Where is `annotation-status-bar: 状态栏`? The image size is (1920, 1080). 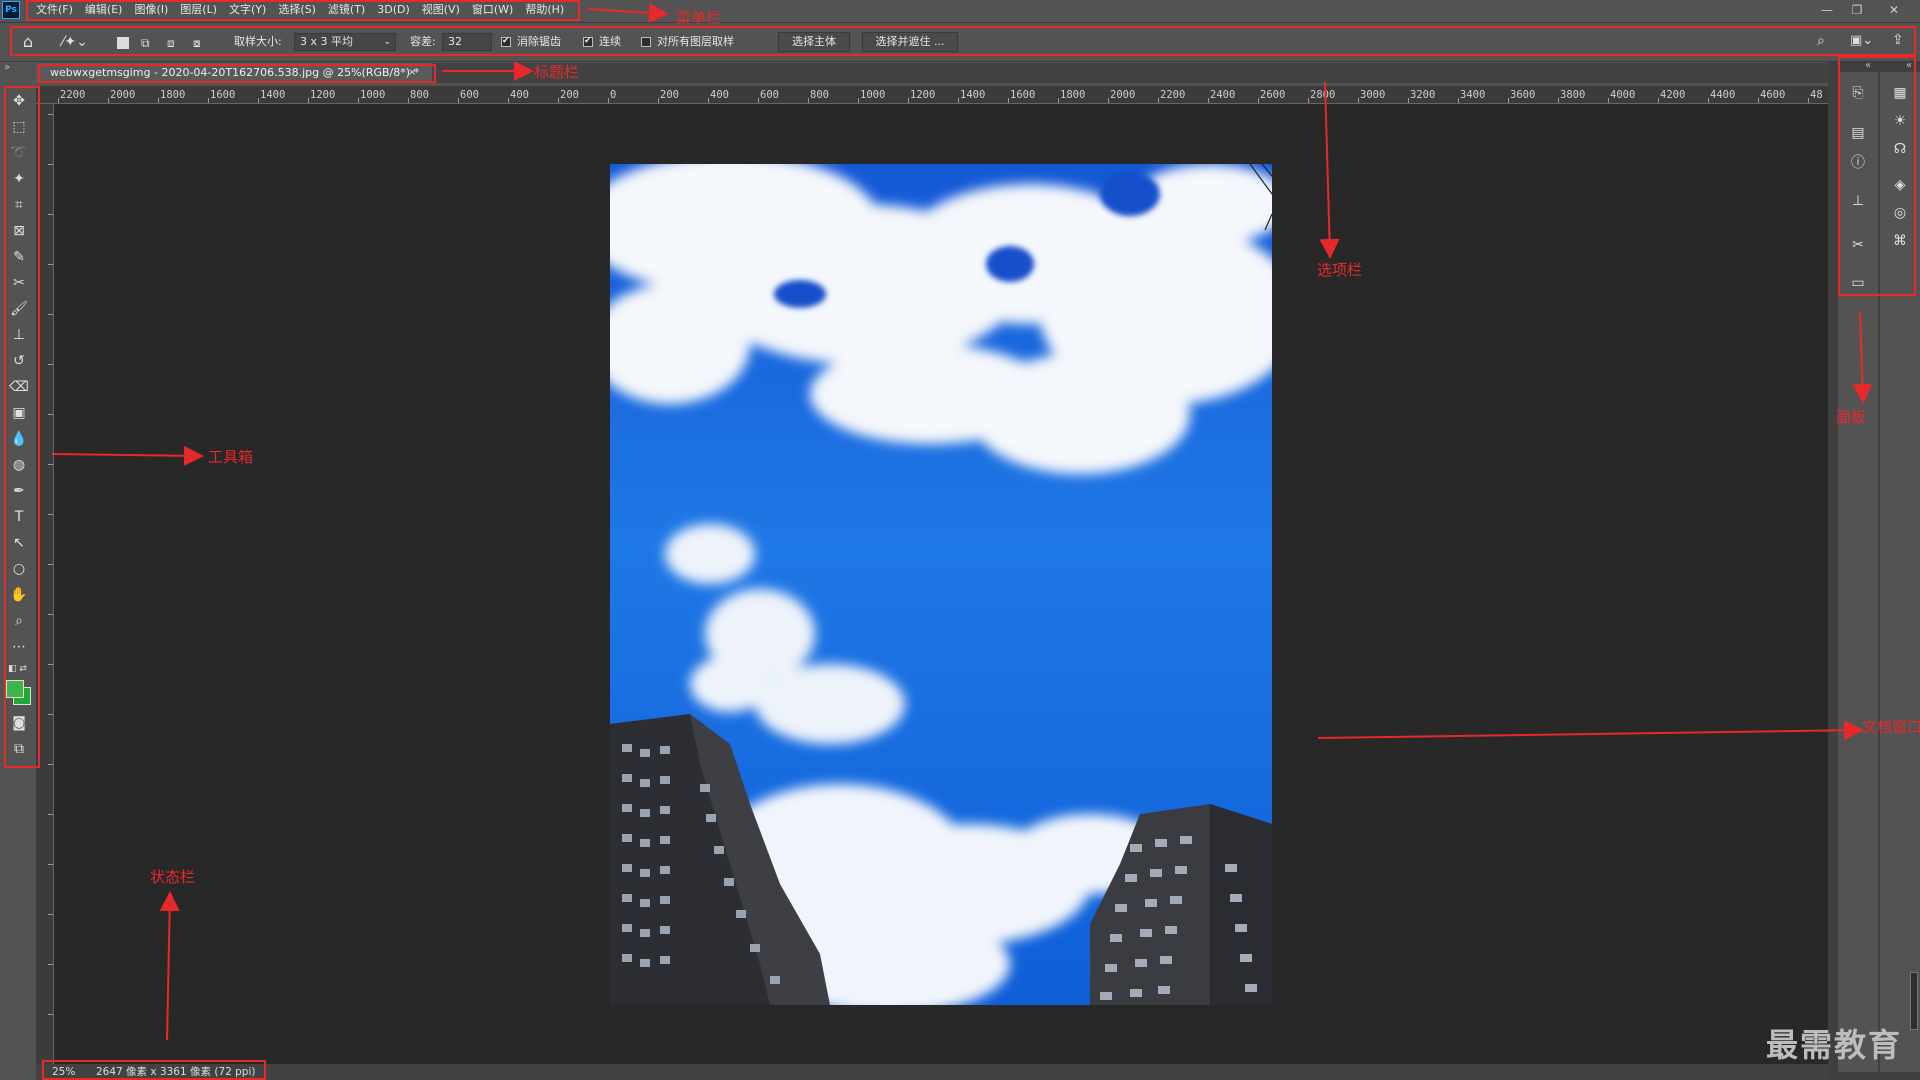 annotation-status-bar: 状态栏 is located at coordinates (173, 877).